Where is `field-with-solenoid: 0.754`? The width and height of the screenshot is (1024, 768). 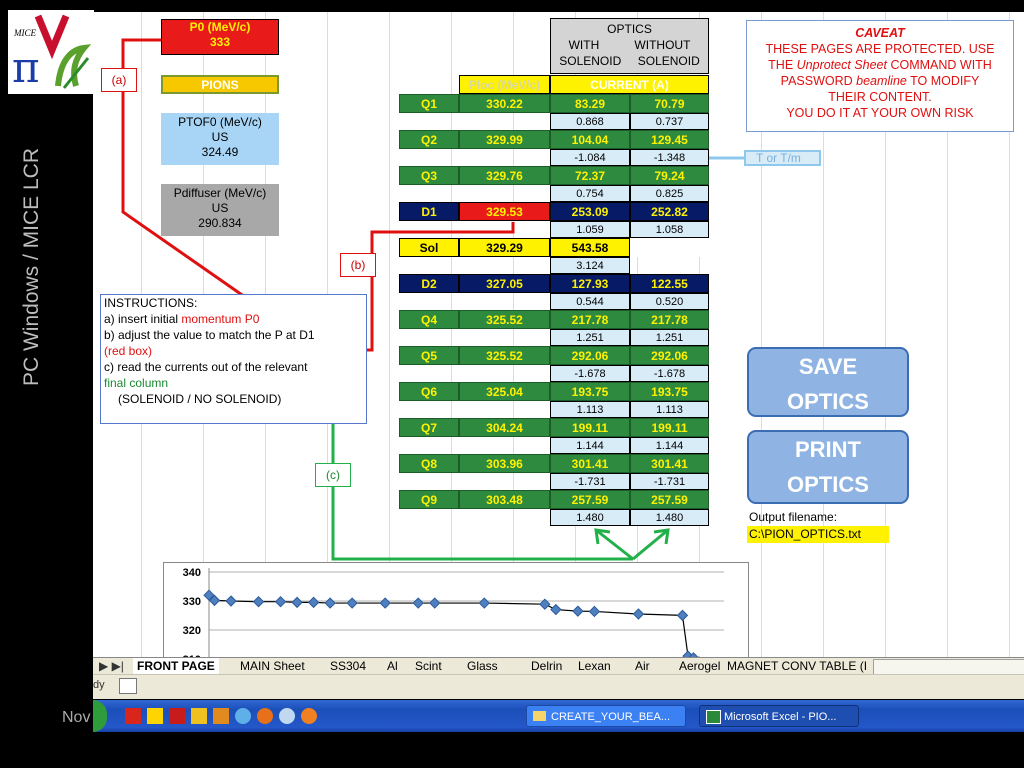 field-with-solenoid: 0.754 is located at coordinates (590, 193).